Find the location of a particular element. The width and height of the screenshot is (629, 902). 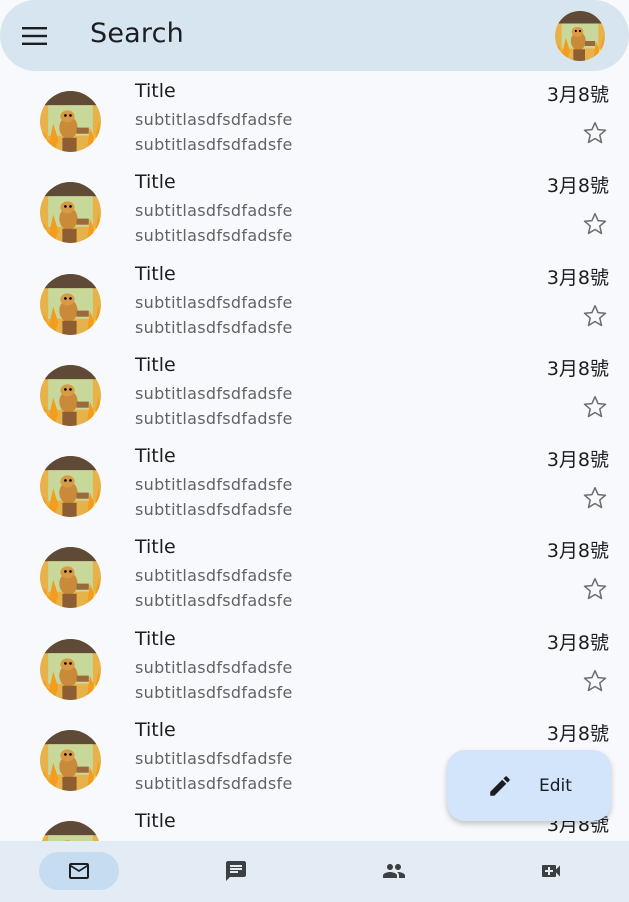

edit-button: Edit is located at coordinates (529, 785).